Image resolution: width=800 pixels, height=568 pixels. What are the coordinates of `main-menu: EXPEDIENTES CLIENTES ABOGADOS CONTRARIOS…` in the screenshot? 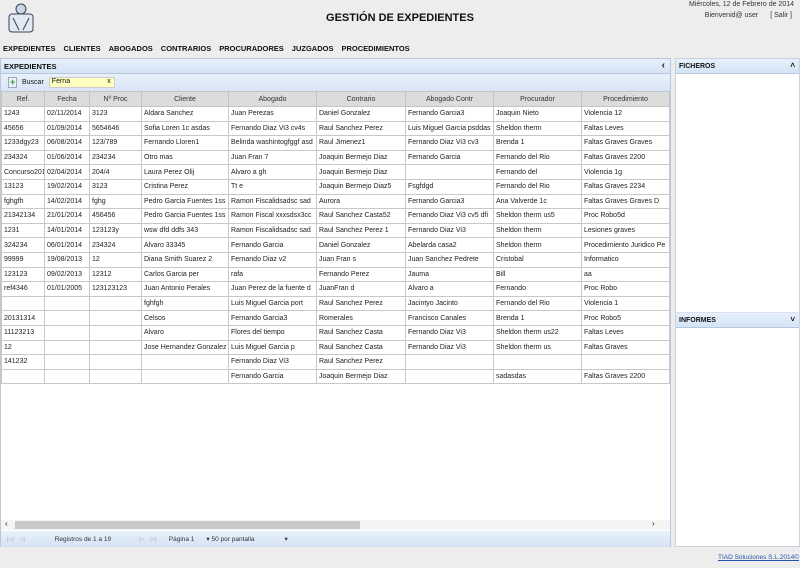 It's located at (206, 48).